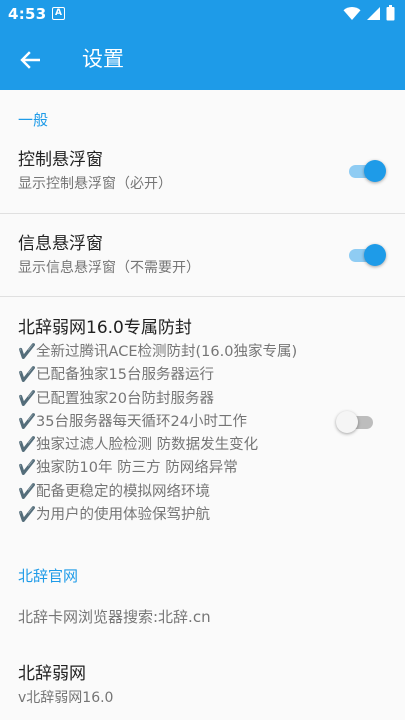  What do you see at coordinates (373, 13) in the screenshot?
I see `signal-icon` at bounding box center [373, 13].